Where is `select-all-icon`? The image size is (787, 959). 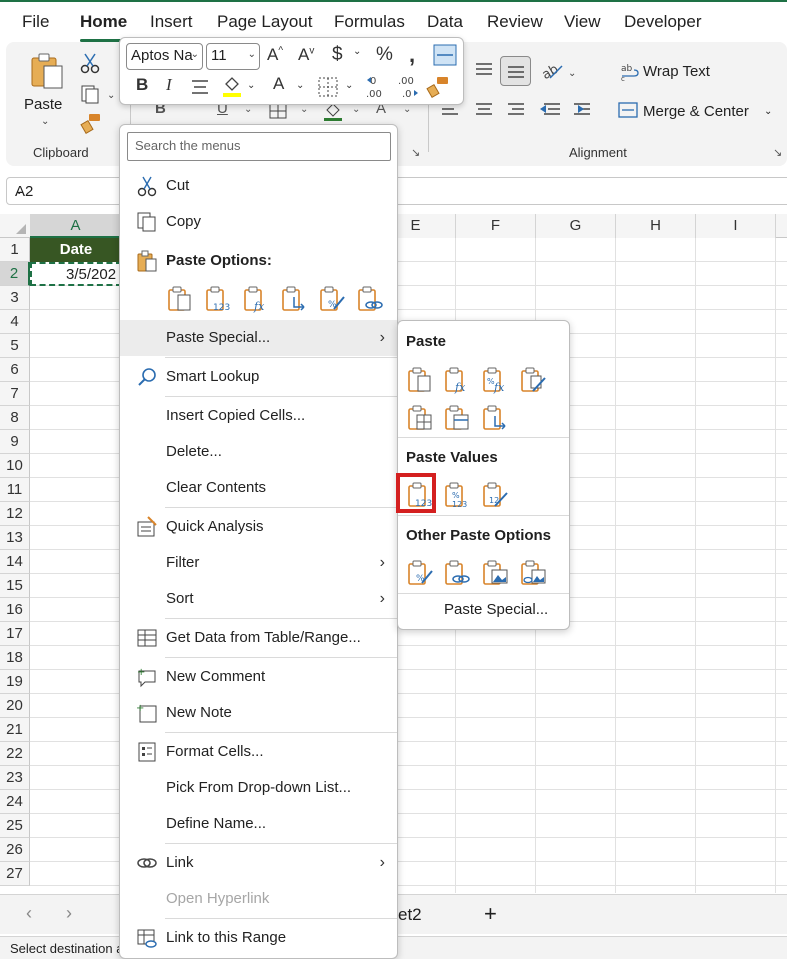 select-all-icon is located at coordinates (20, 229).